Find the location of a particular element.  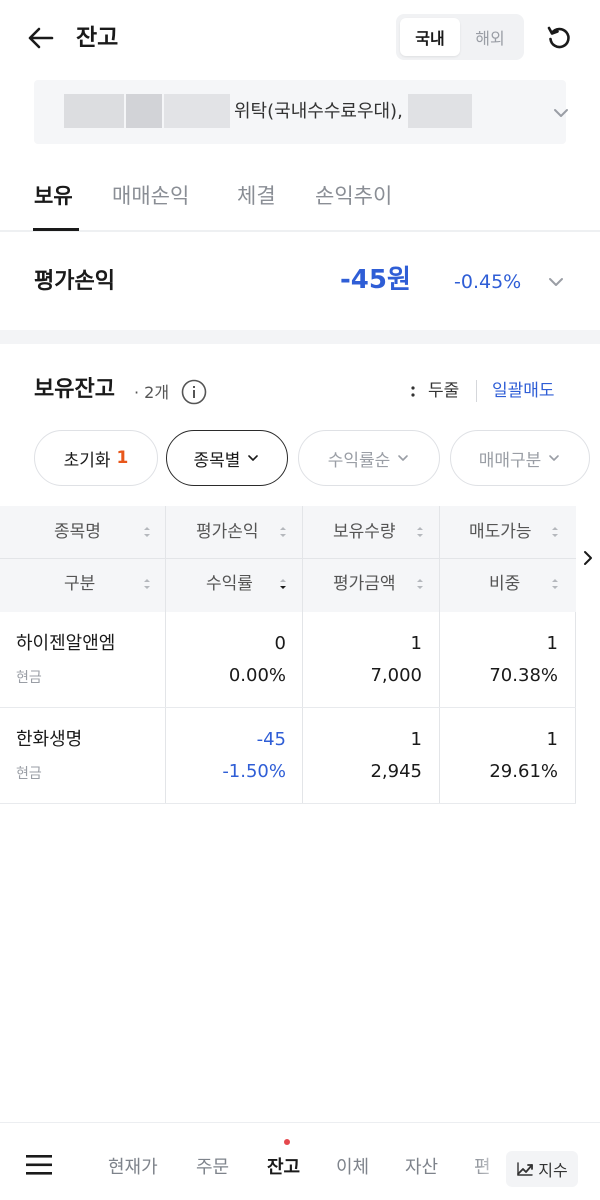

by-stock-chip: 종목별 is located at coordinates (227, 458).